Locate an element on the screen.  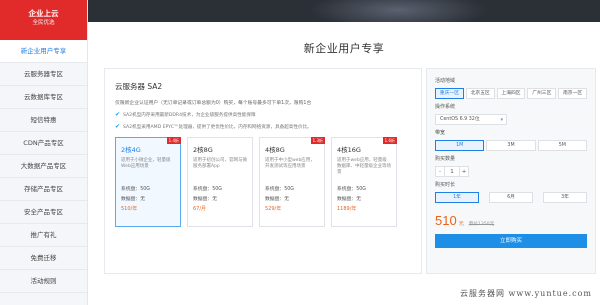
plan-price: 1189/年 is located at coordinates (347, 209).